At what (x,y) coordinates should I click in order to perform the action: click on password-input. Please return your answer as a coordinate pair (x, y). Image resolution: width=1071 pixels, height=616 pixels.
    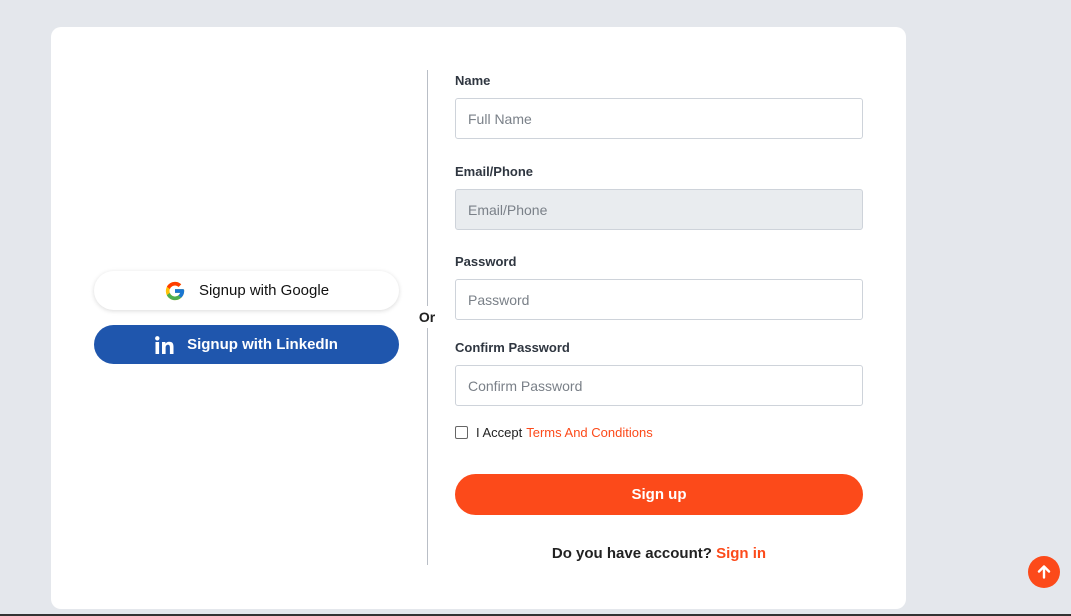
    Looking at the image, I should click on (659, 299).